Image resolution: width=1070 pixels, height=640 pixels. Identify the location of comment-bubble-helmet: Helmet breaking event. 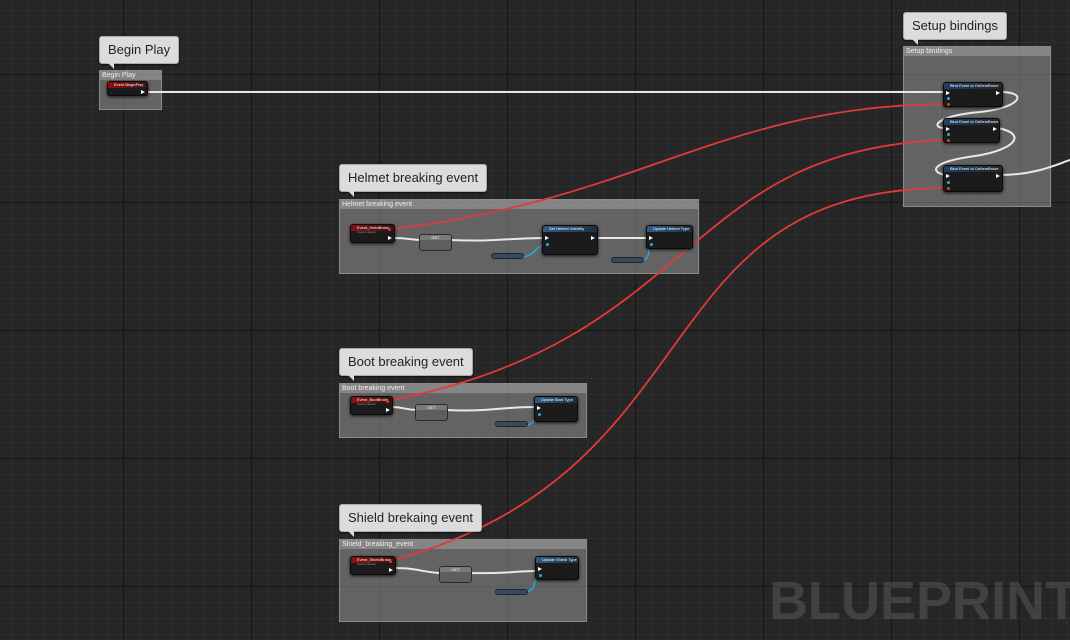
(413, 180).